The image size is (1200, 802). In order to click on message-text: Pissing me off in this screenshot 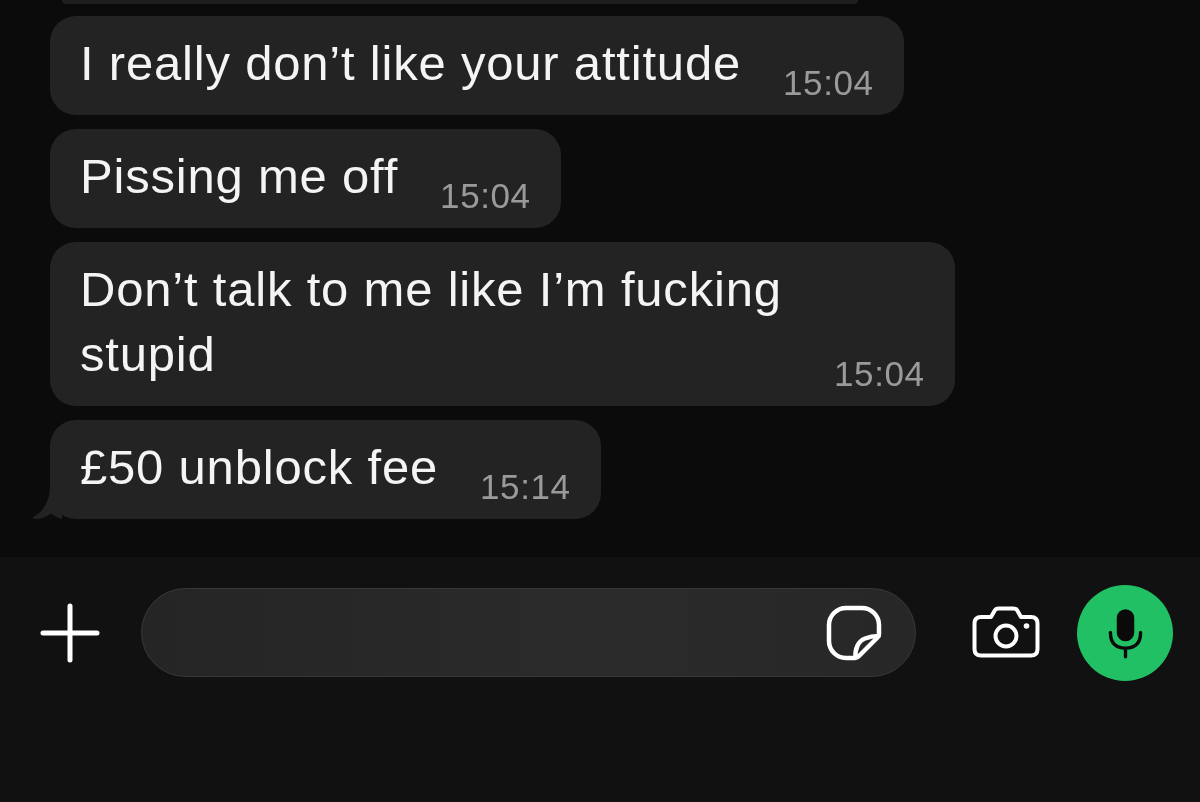, I will do `click(239, 176)`.